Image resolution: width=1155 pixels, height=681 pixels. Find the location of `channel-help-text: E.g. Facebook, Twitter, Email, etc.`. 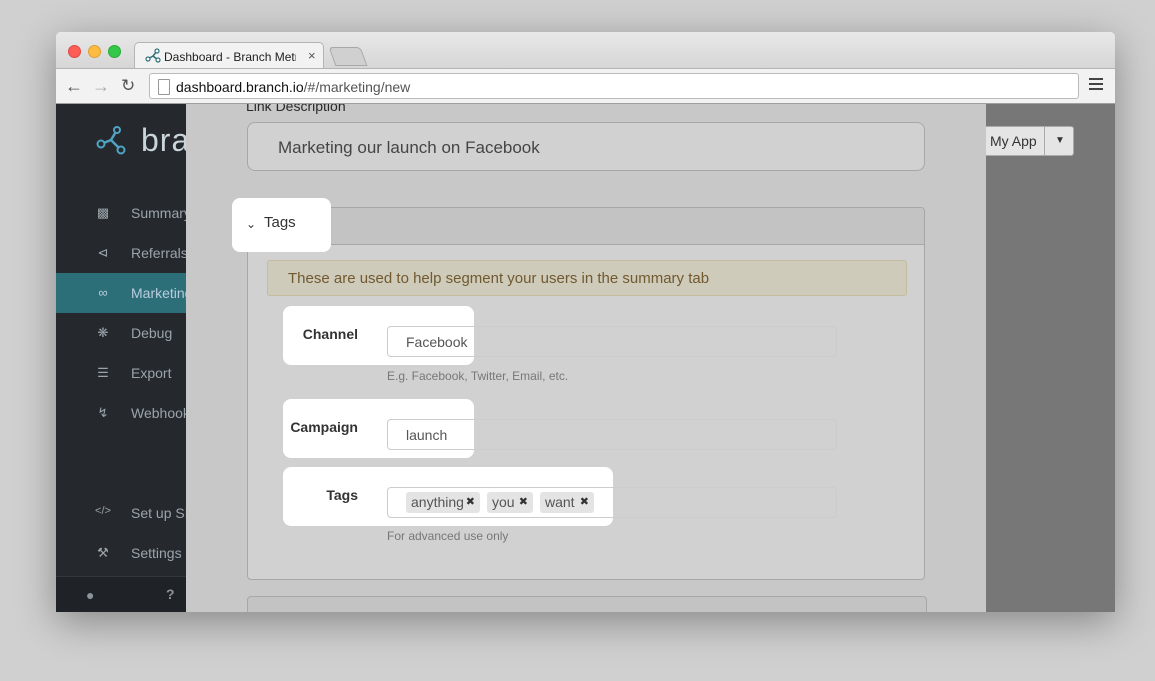

channel-help-text: E.g. Facebook, Twitter, Email, etc. is located at coordinates (478, 376).